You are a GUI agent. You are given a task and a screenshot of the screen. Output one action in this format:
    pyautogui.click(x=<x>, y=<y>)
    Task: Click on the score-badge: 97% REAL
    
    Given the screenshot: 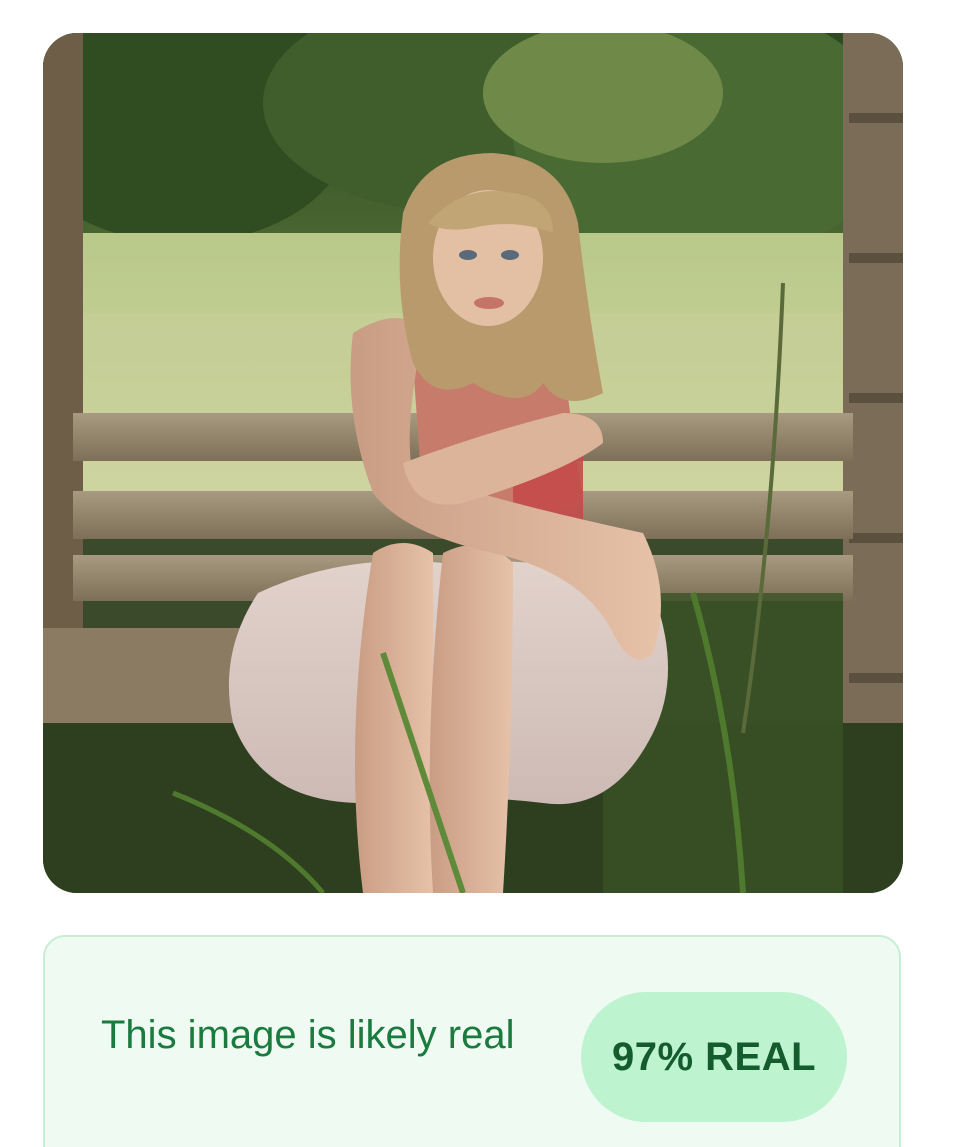 What is the action you would take?
    pyautogui.click(x=714, y=1057)
    